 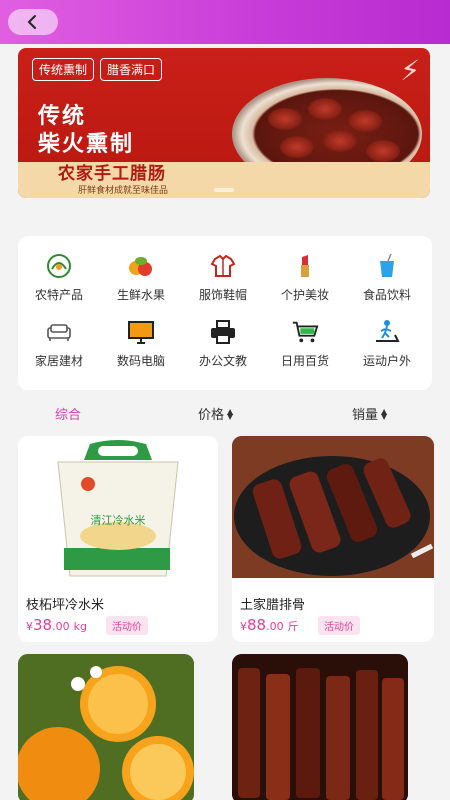 What do you see at coordinates (257, 625) in the screenshot?
I see `price-integer: 88` at bounding box center [257, 625].